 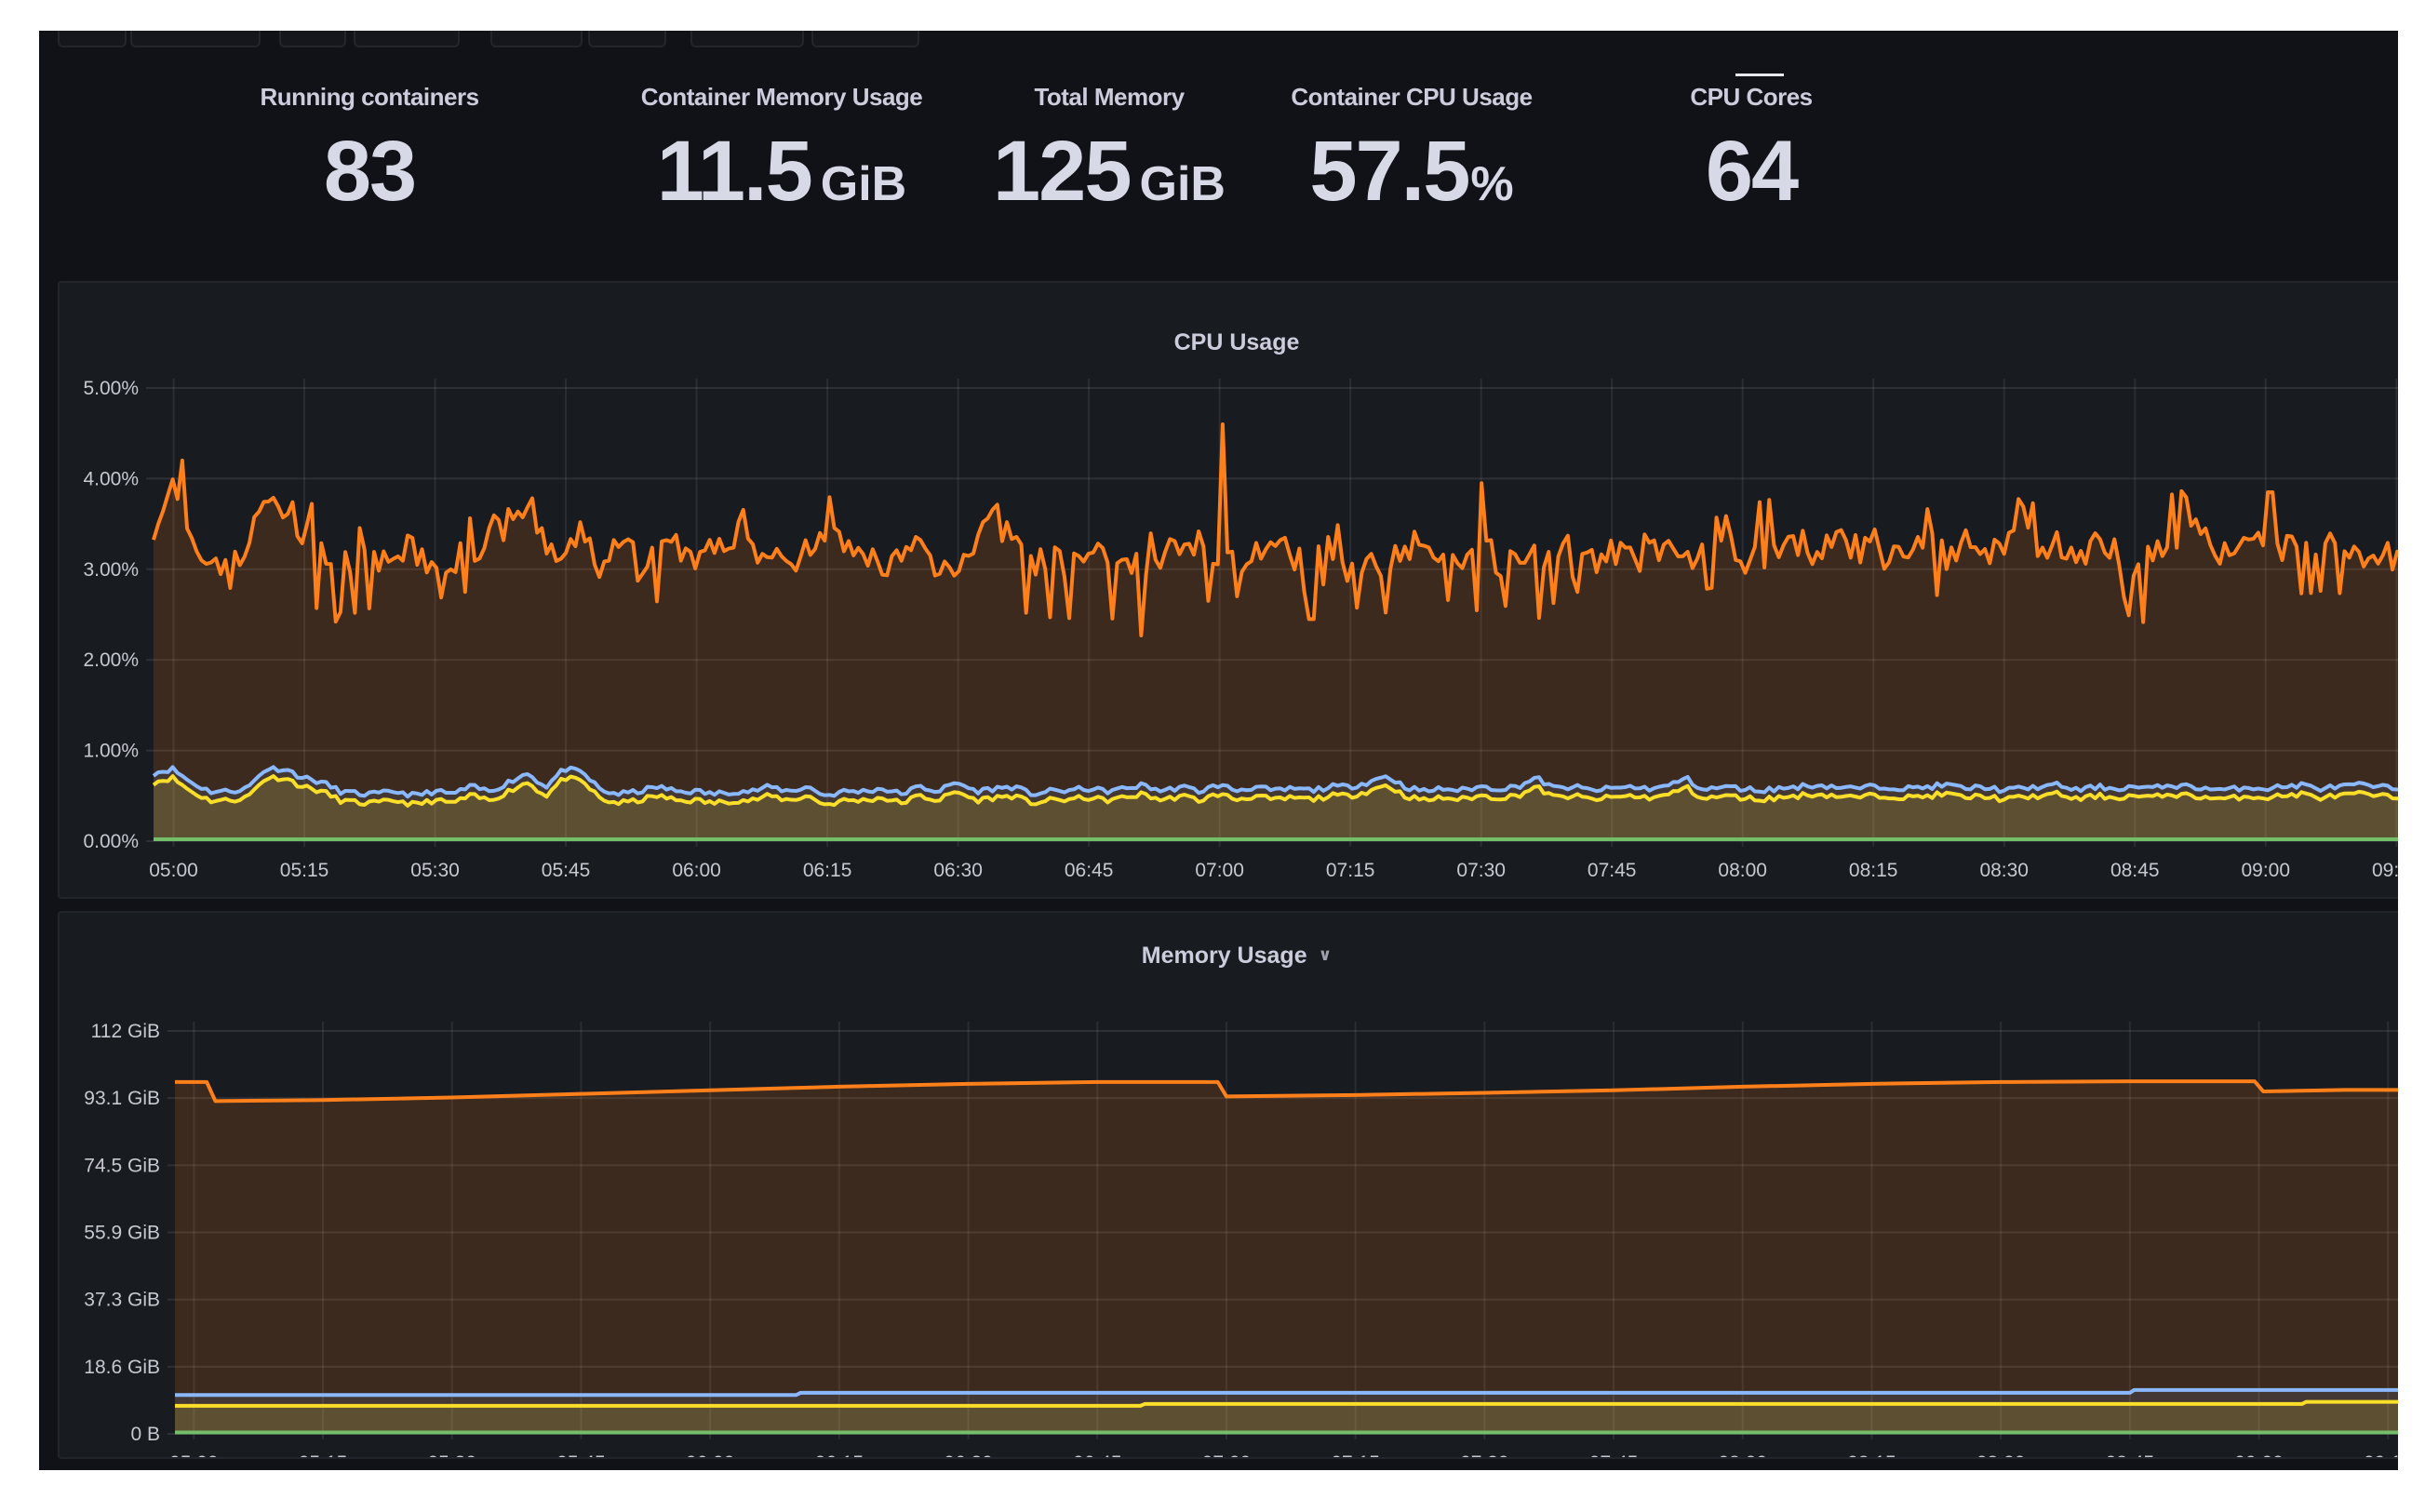 I want to click on y-tick-label: 1.00%, so click(x=111, y=751).